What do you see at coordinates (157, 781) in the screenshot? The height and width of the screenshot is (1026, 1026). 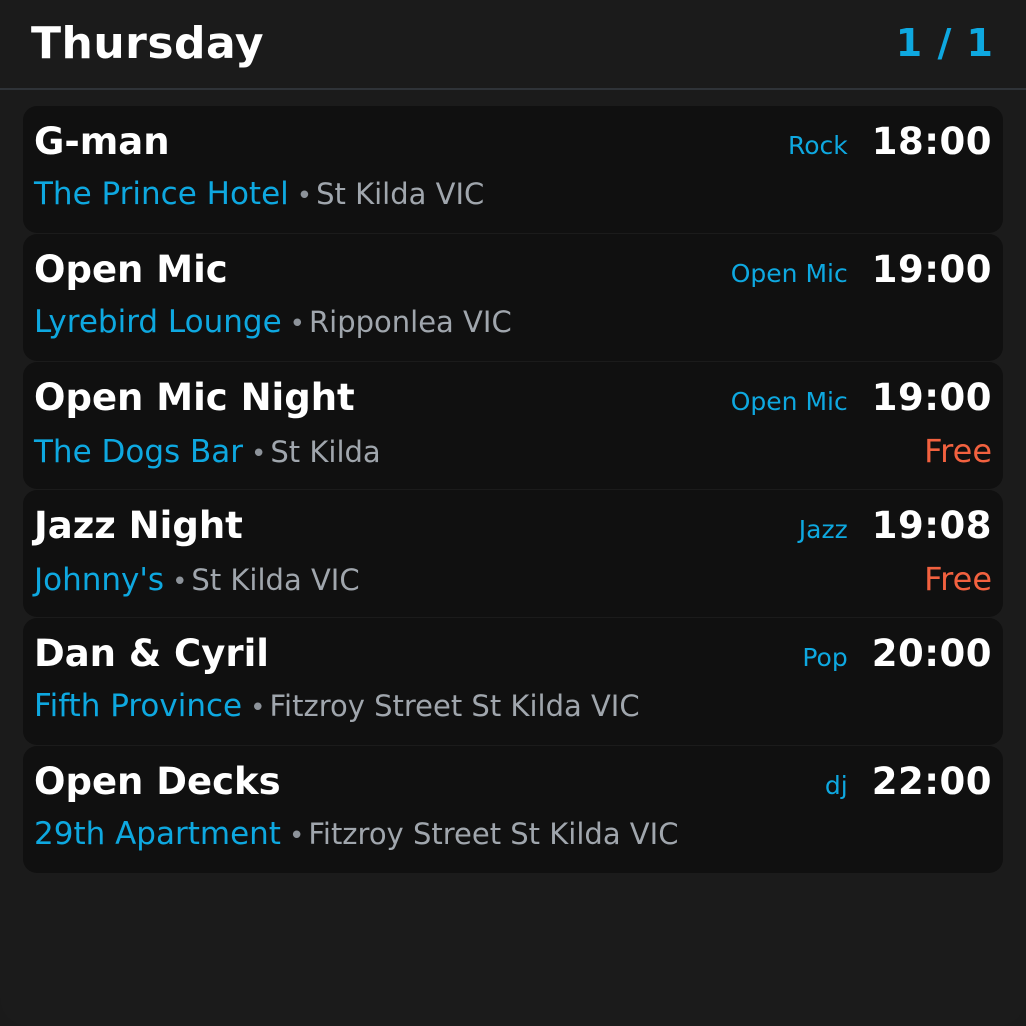 I see `event-name: Open Decks` at bounding box center [157, 781].